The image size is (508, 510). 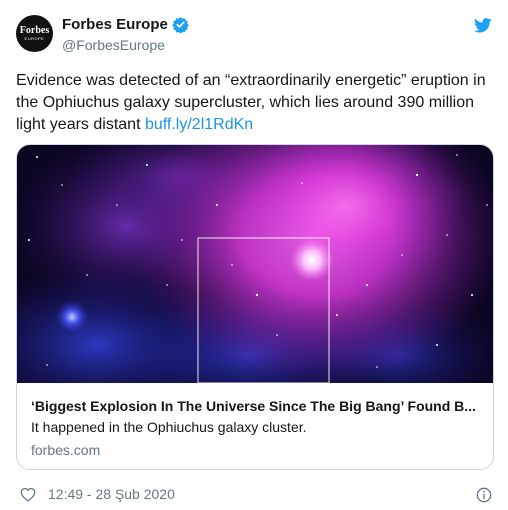 I want to click on avatar-brand-text: Forbes, so click(x=34, y=30).